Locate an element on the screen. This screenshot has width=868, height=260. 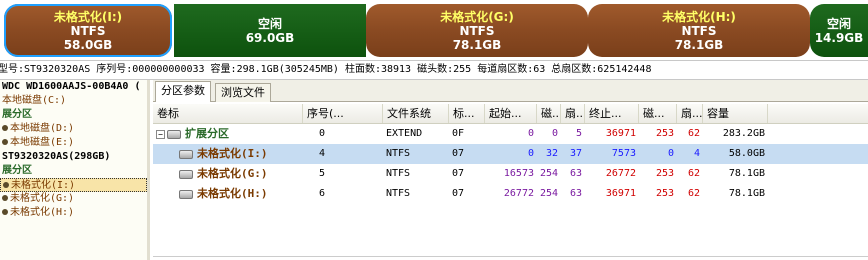
partition-block-g: 未格式化(G:) NTFS 78.1GB is located at coordinates (477, 30).